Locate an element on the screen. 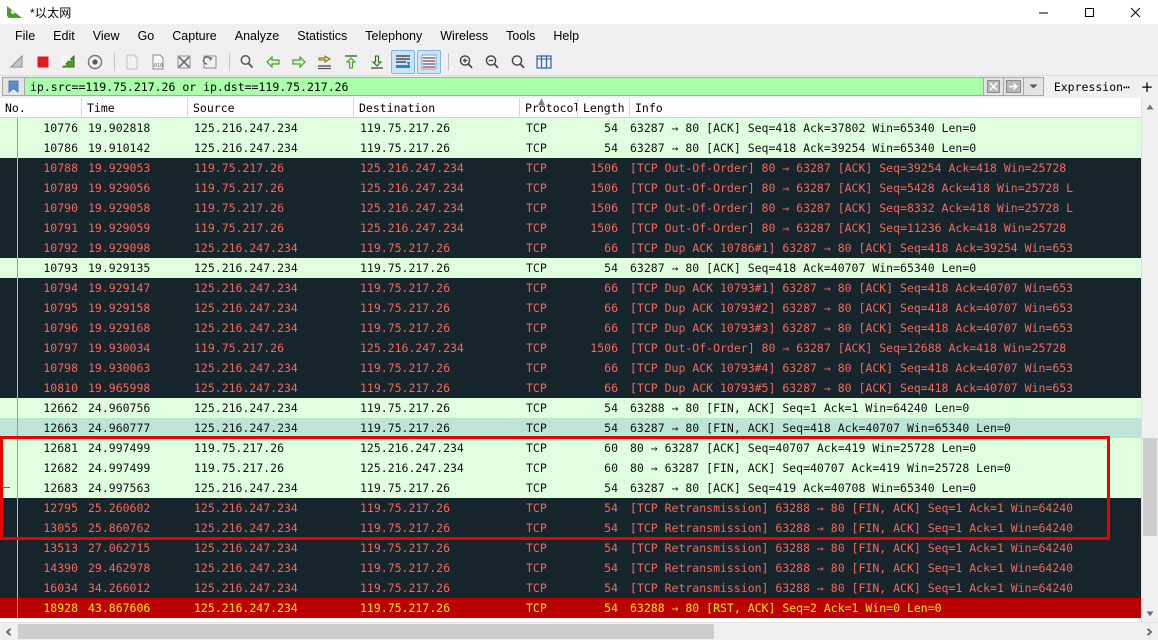 The image size is (1158, 640). scroll-right-arrow-icon is located at coordinates (1149, 631).